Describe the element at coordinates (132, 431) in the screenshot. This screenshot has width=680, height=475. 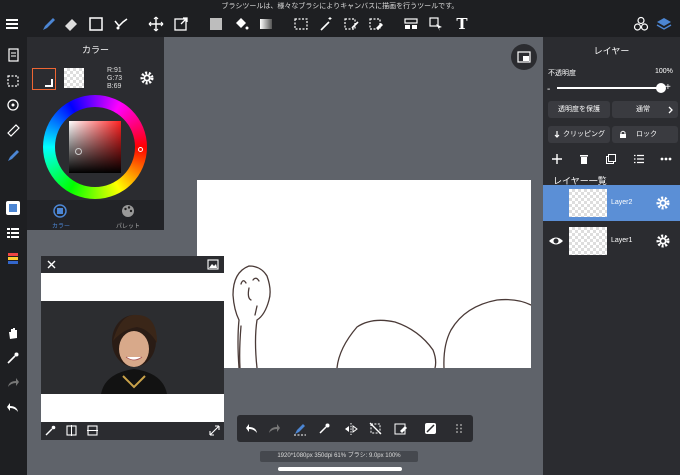
I see `reference-window-footer` at that location.